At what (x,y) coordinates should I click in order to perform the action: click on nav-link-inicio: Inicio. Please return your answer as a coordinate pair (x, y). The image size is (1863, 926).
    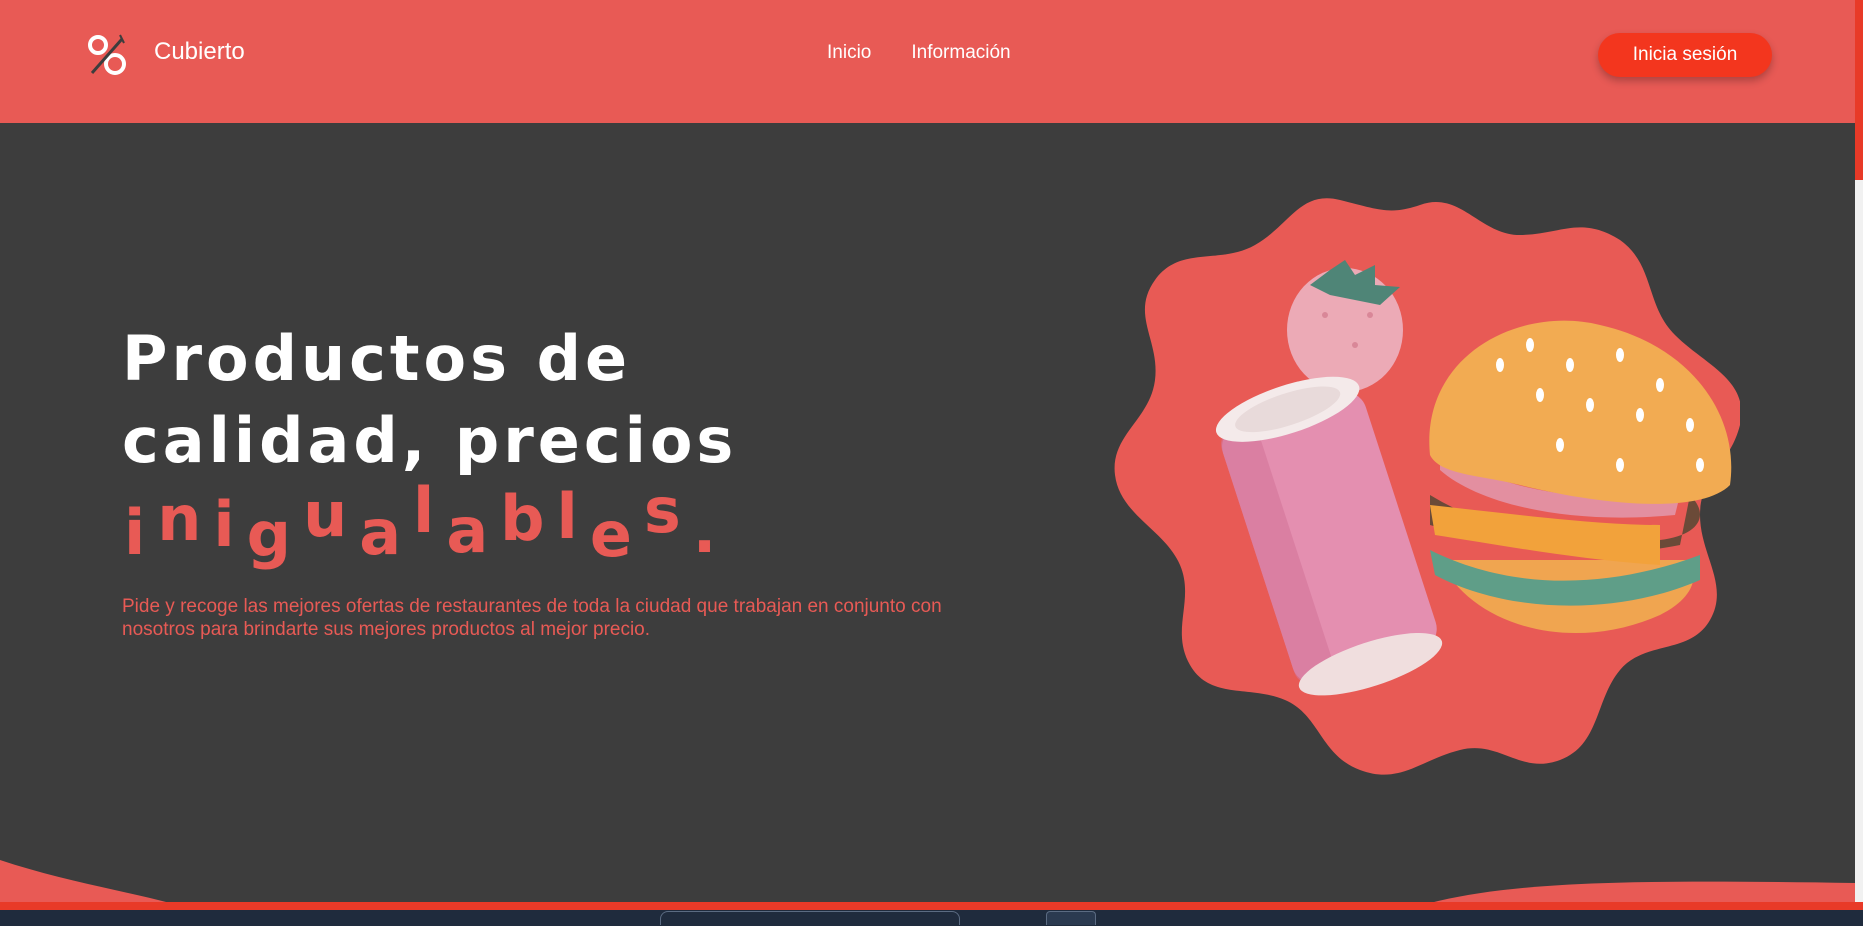
    Looking at the image, I should click on (849, 53).